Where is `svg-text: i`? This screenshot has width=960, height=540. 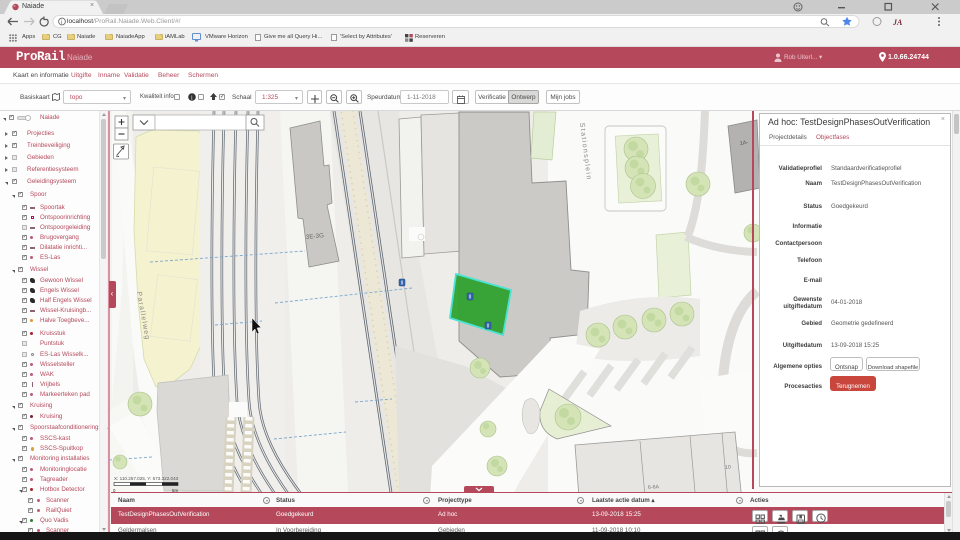 svg-text: i is located at coordinates (61, 22).